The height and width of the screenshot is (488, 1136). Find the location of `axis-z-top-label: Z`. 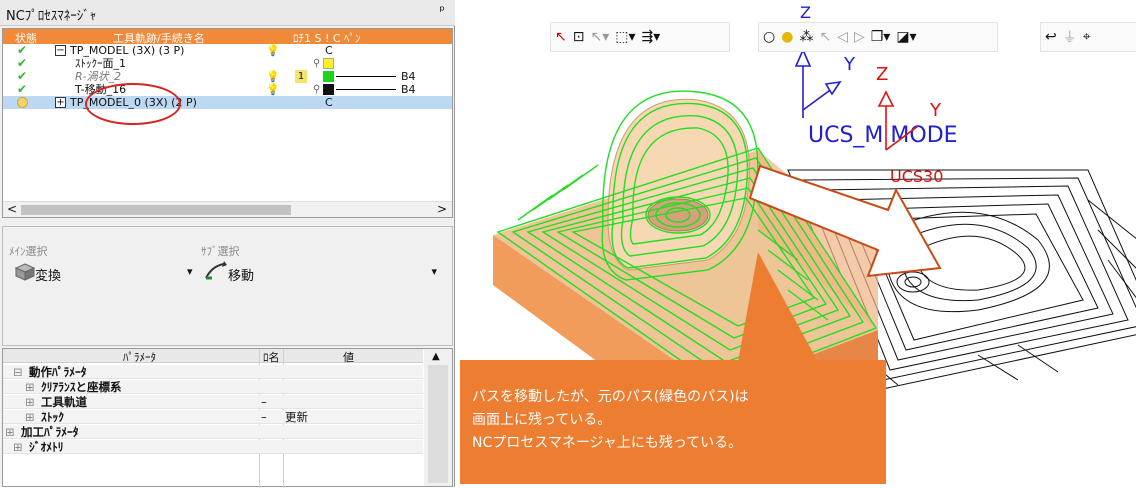

axis-z-top-label: Z is located at coordinates (805, 12).